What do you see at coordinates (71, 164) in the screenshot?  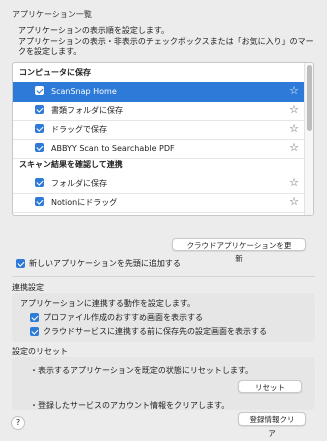 I see `group-header-review-and-link: スキャン結果を確認して連携` at bounding box center [71, 164].